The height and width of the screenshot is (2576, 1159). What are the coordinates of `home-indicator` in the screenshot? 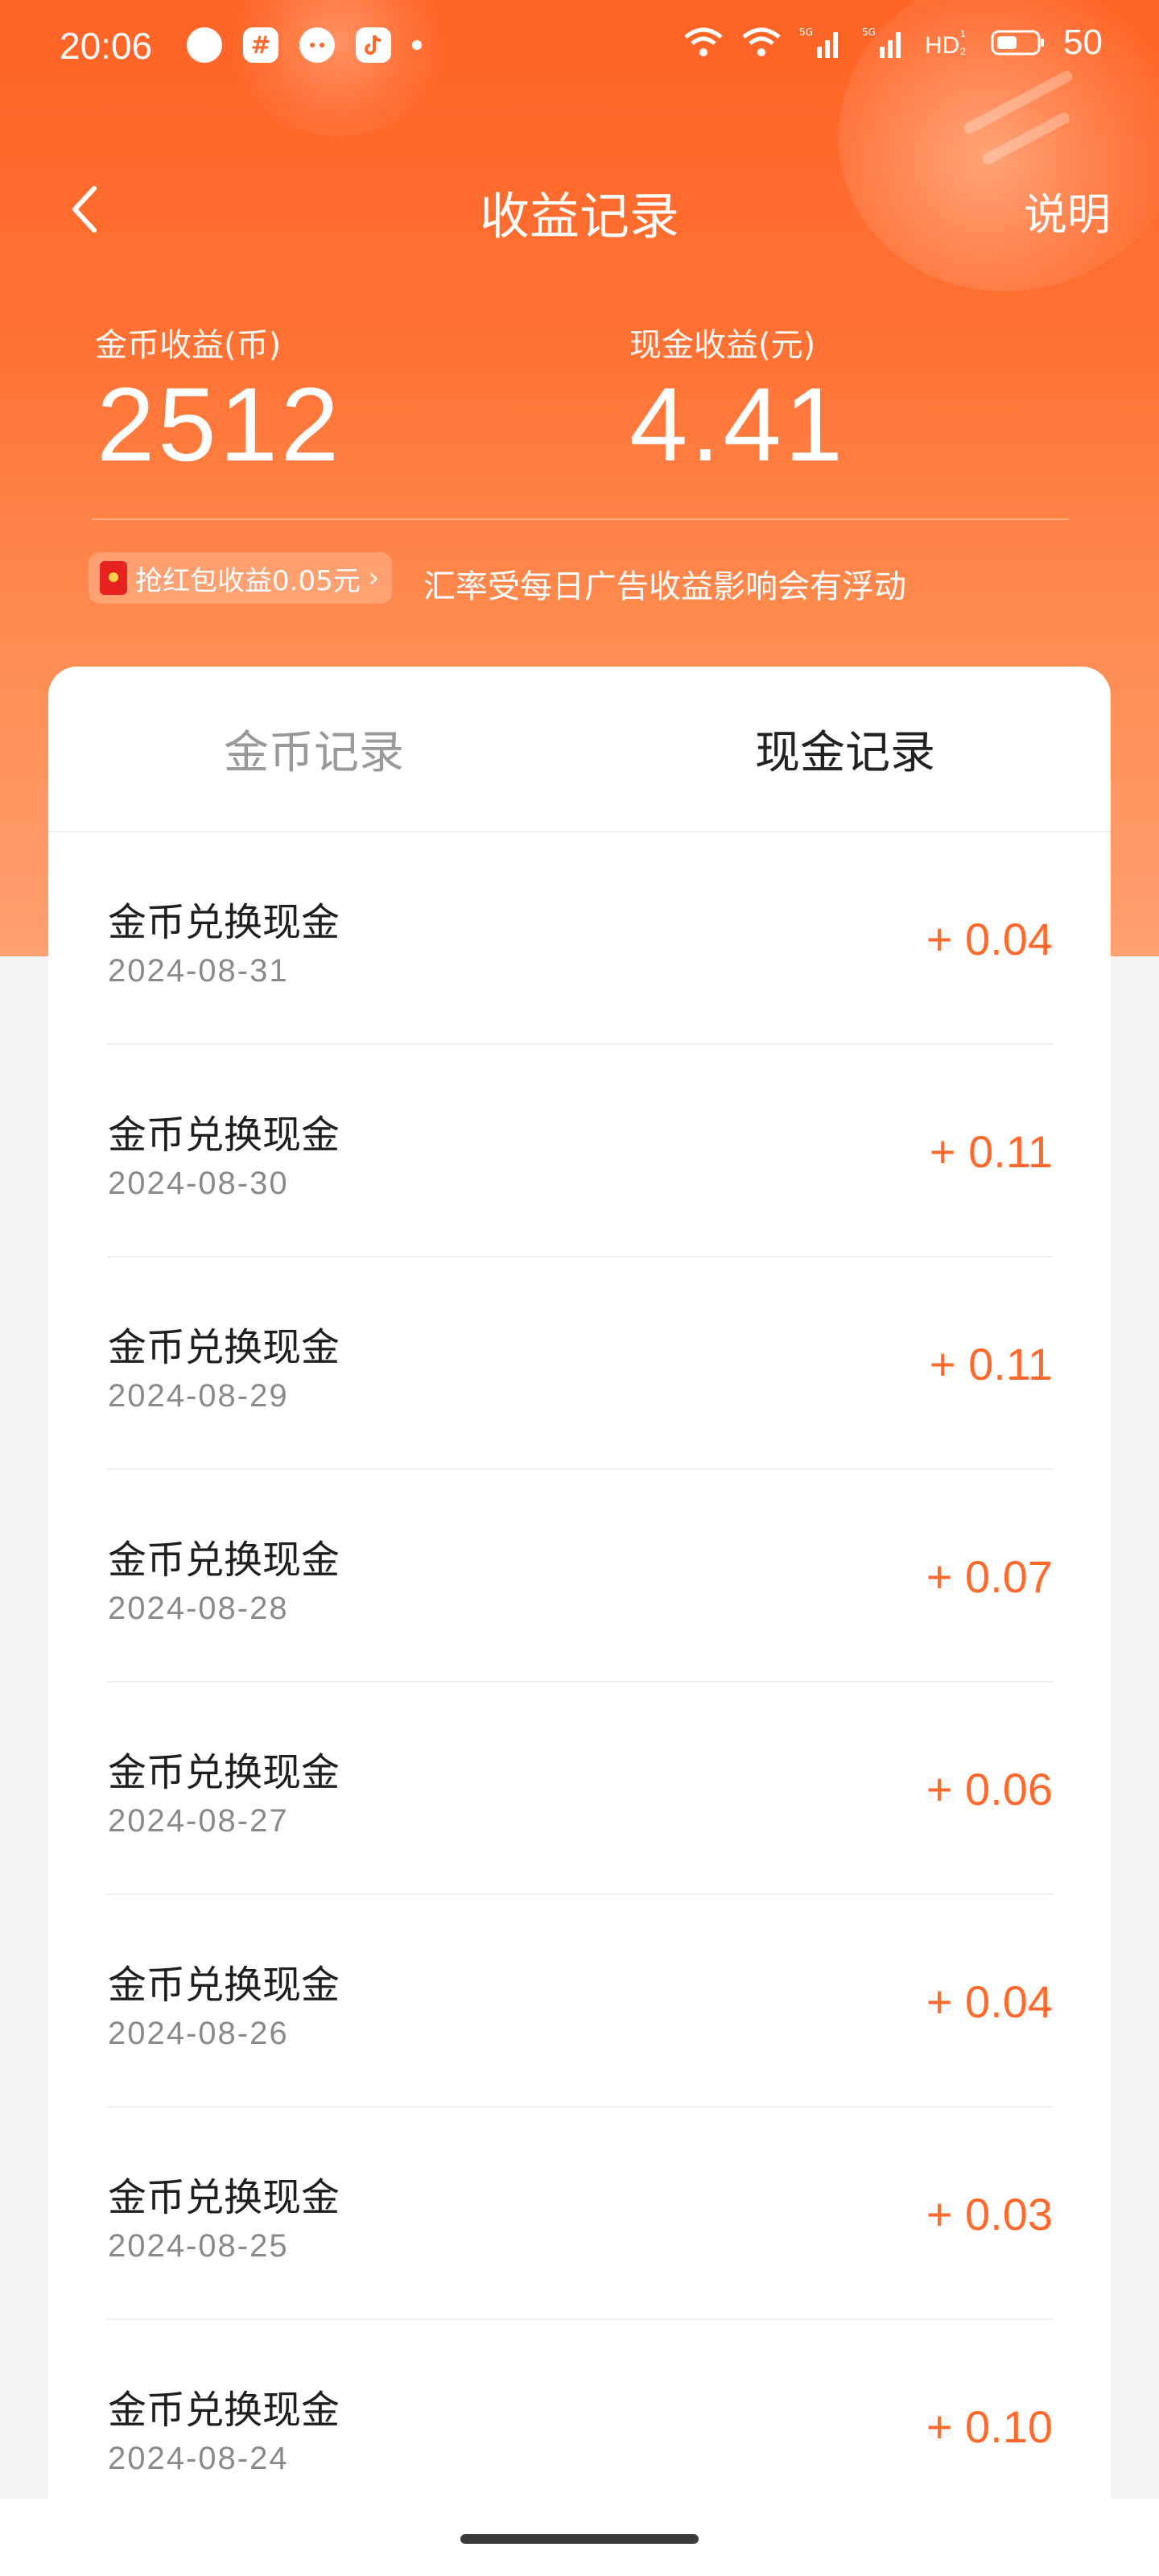 It's located at (579, 2539).